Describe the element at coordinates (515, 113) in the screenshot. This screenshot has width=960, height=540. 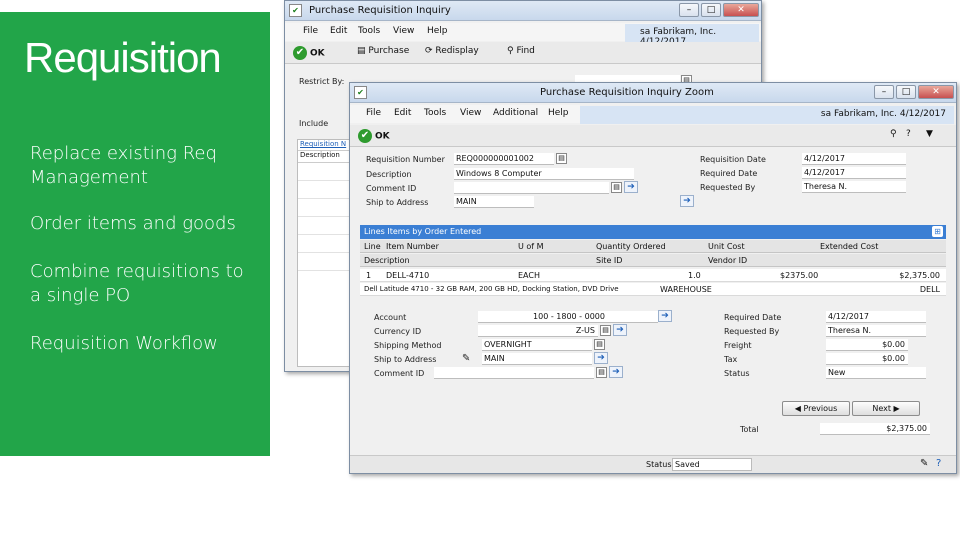
I see `menu-additional: Additional` at that location.